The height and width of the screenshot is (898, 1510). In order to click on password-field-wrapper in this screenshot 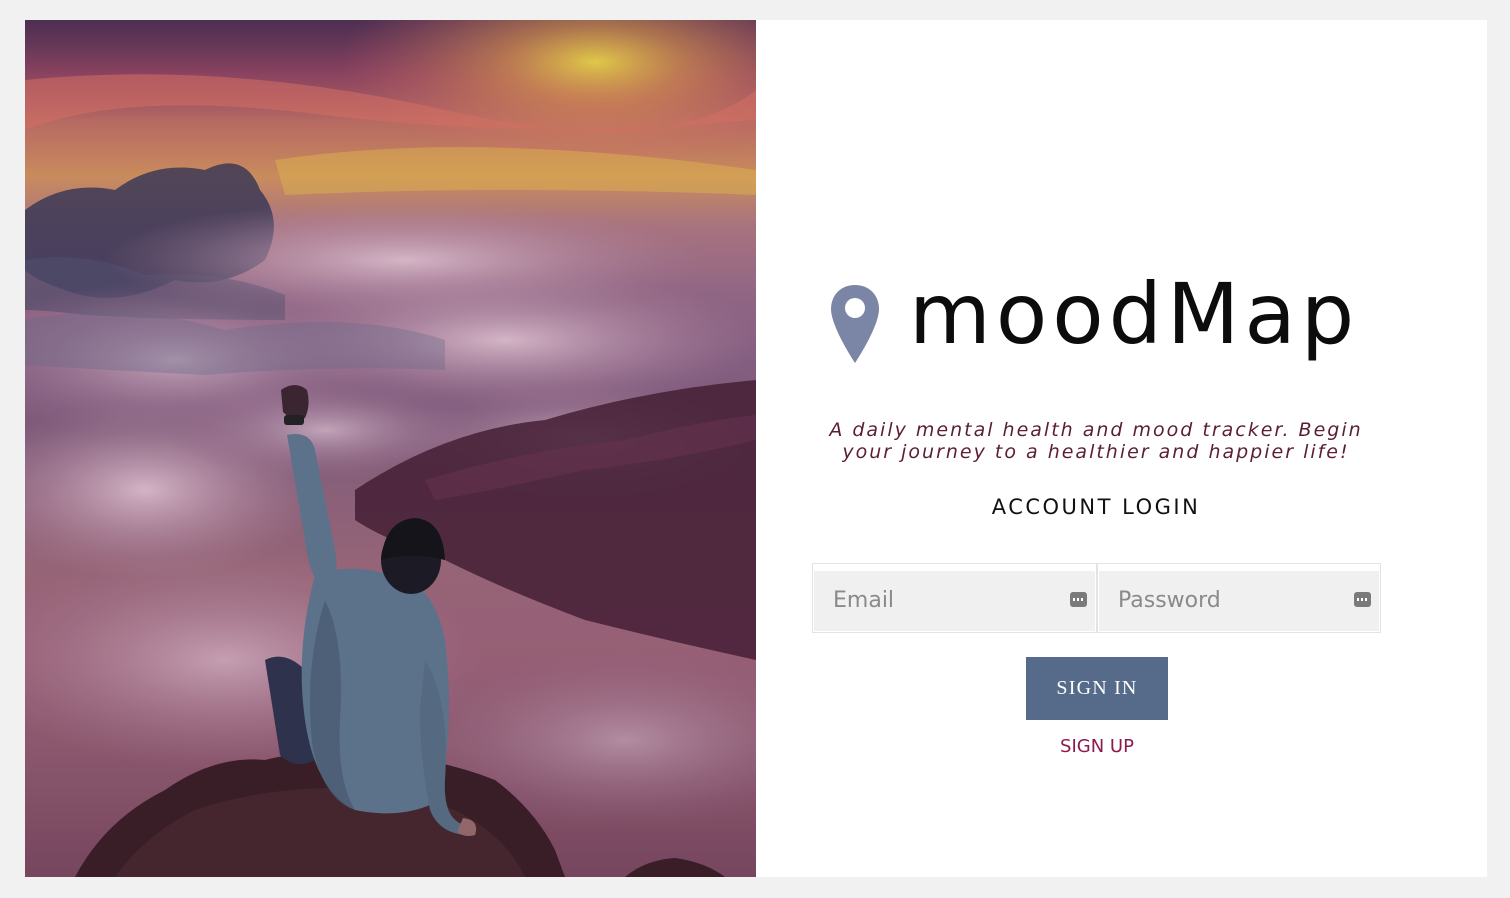, I will do `click(1239, 598)`.